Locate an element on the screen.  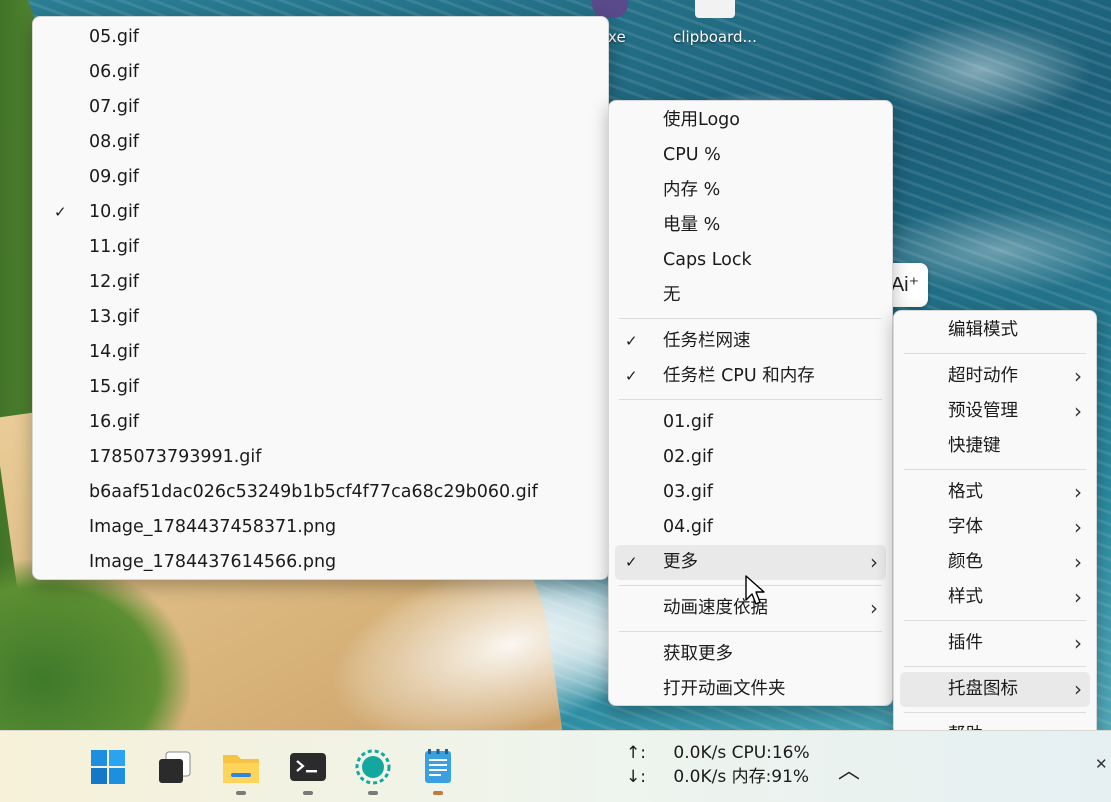
menu-item-label: 15.gif is located at coordinates (114, 387).